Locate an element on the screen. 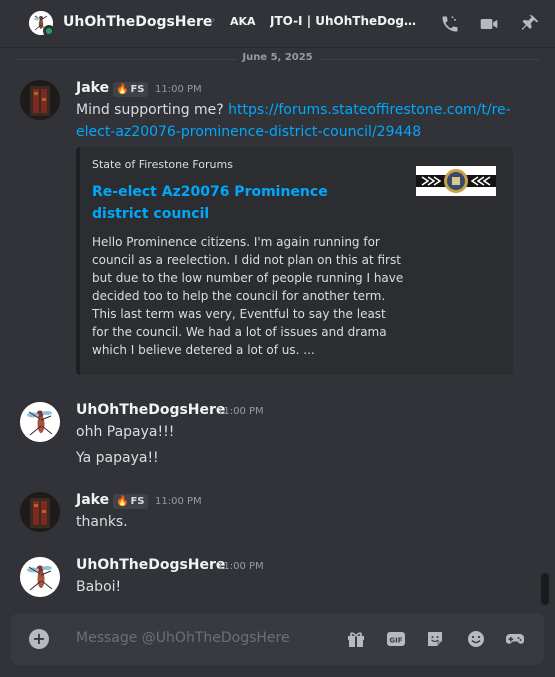  voice-call-icon is located at coordinates (450, 24).